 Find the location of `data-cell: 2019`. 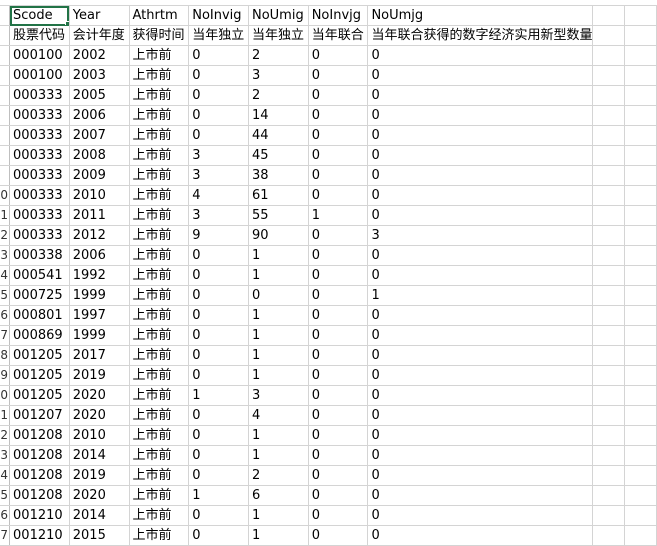

data-cell: 2019 is located at coordinates (99, 375).